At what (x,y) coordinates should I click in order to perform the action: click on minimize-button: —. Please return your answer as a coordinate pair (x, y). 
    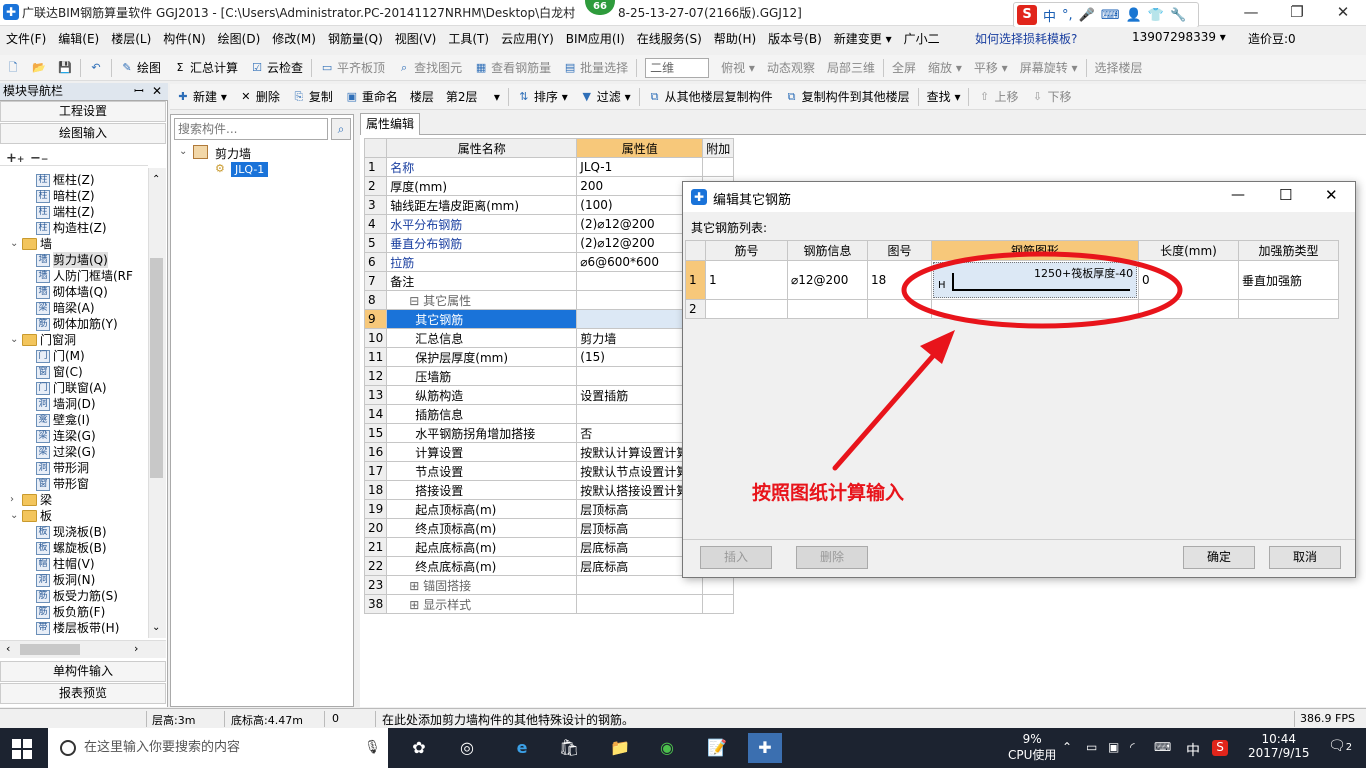
    Looking at the image, I should click on (1251, 13).